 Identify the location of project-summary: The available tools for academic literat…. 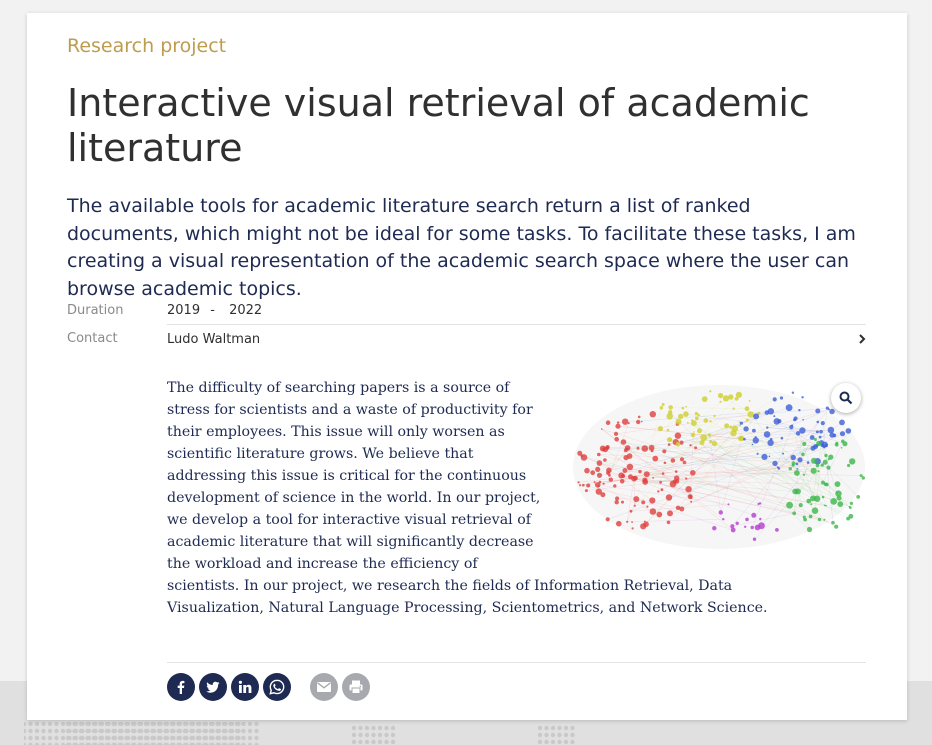
(461, 247).